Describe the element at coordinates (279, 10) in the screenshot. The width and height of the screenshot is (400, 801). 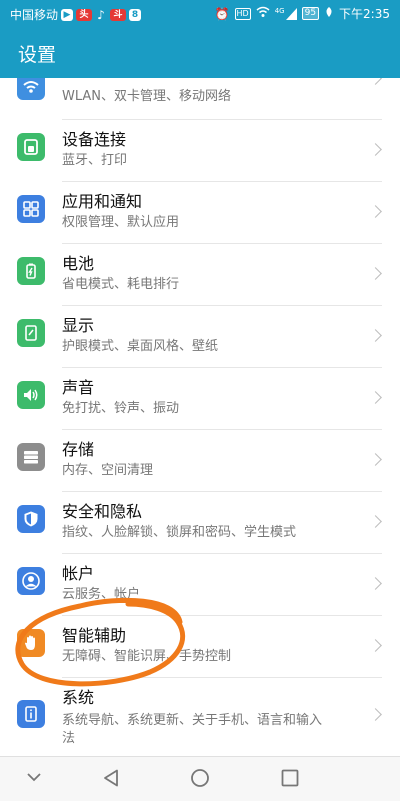
I see `network-type-label: 4G` at that location.